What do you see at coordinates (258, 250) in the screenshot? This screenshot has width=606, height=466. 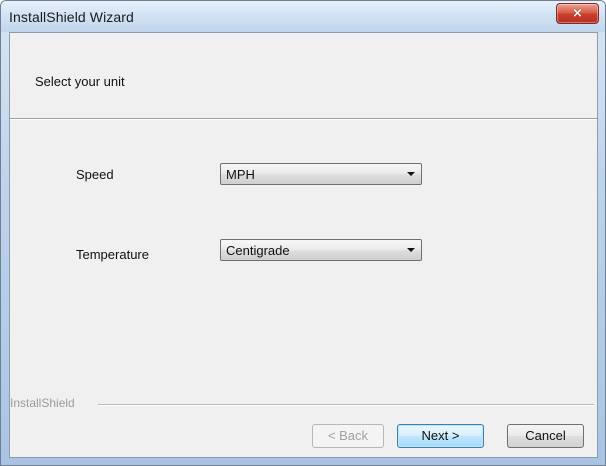 I see `temperature-select-value: Centigrade` at bounding box center [258, 250].